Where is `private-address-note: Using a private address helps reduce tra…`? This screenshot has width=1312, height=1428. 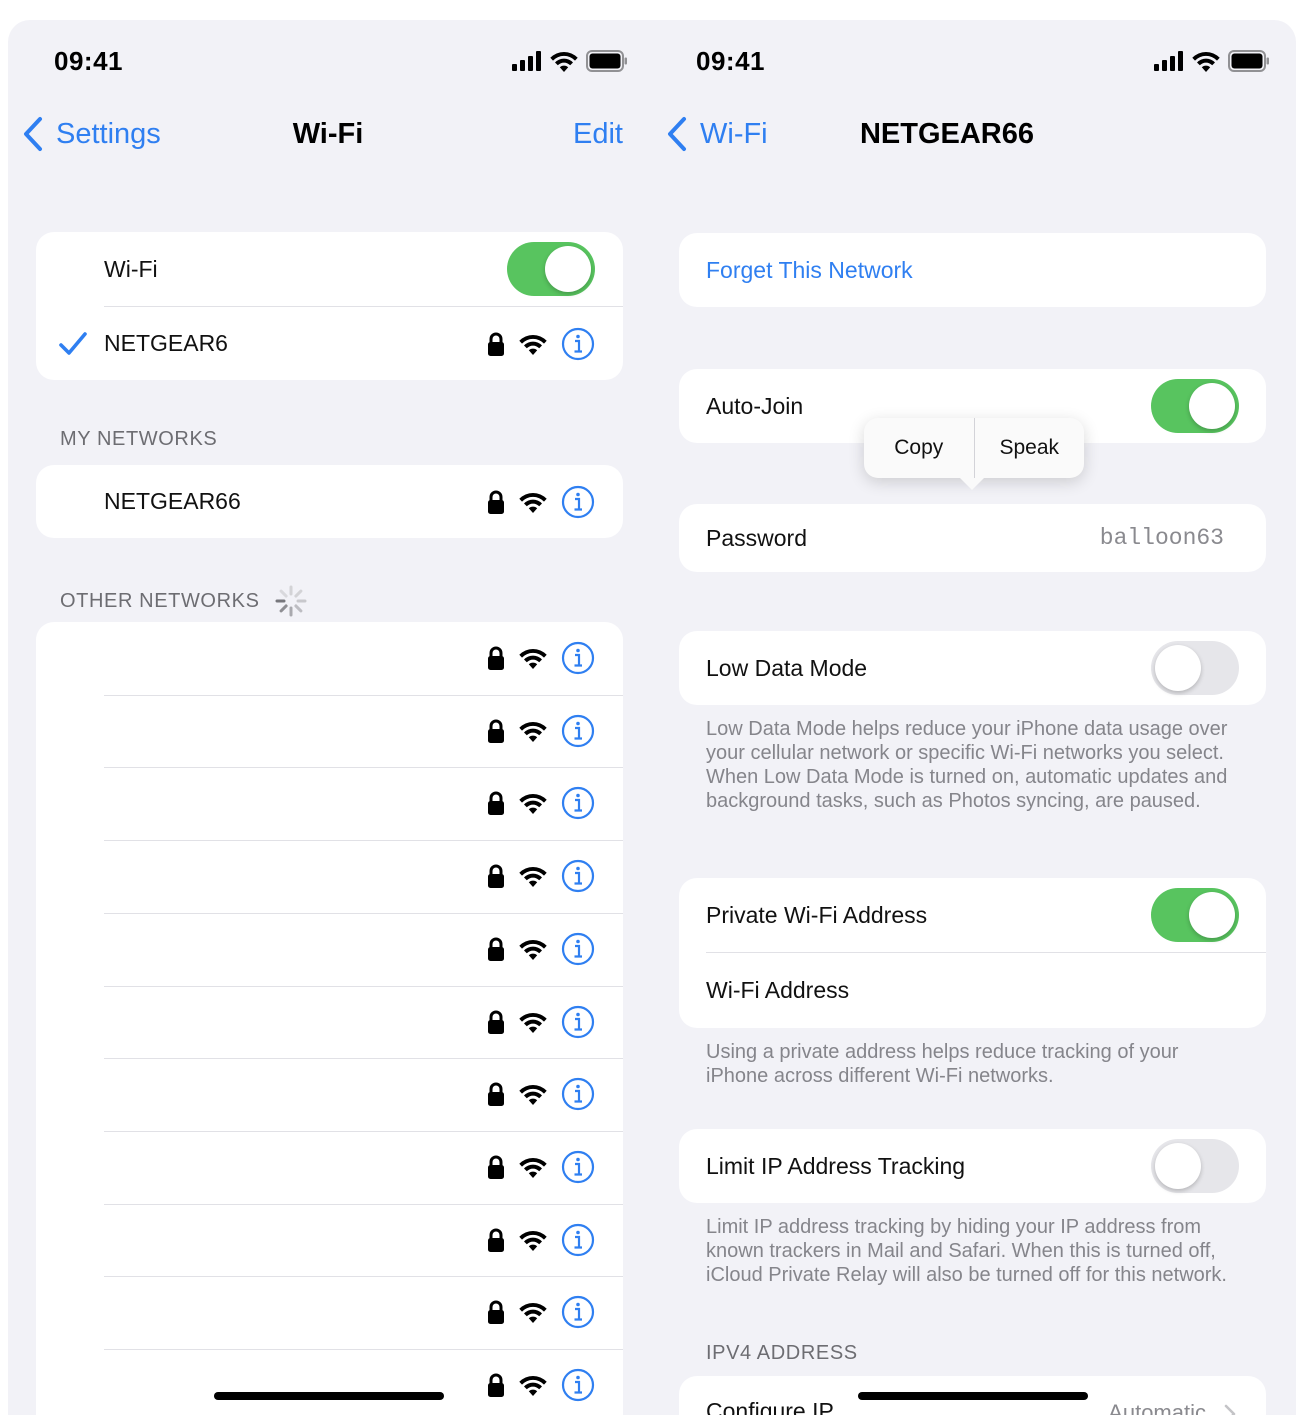 private-address-note: Using a private address helps reduce tra… is located at coordinates (942, 1064).